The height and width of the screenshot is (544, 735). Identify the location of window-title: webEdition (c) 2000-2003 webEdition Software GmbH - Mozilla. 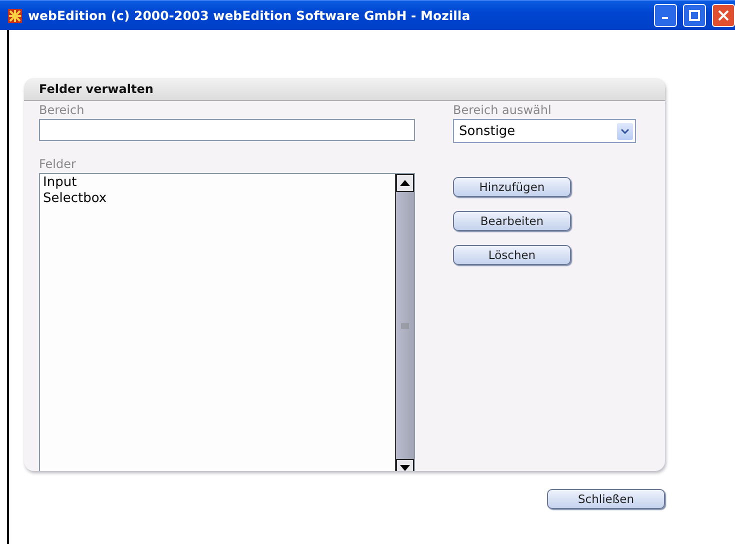
(250, 15).